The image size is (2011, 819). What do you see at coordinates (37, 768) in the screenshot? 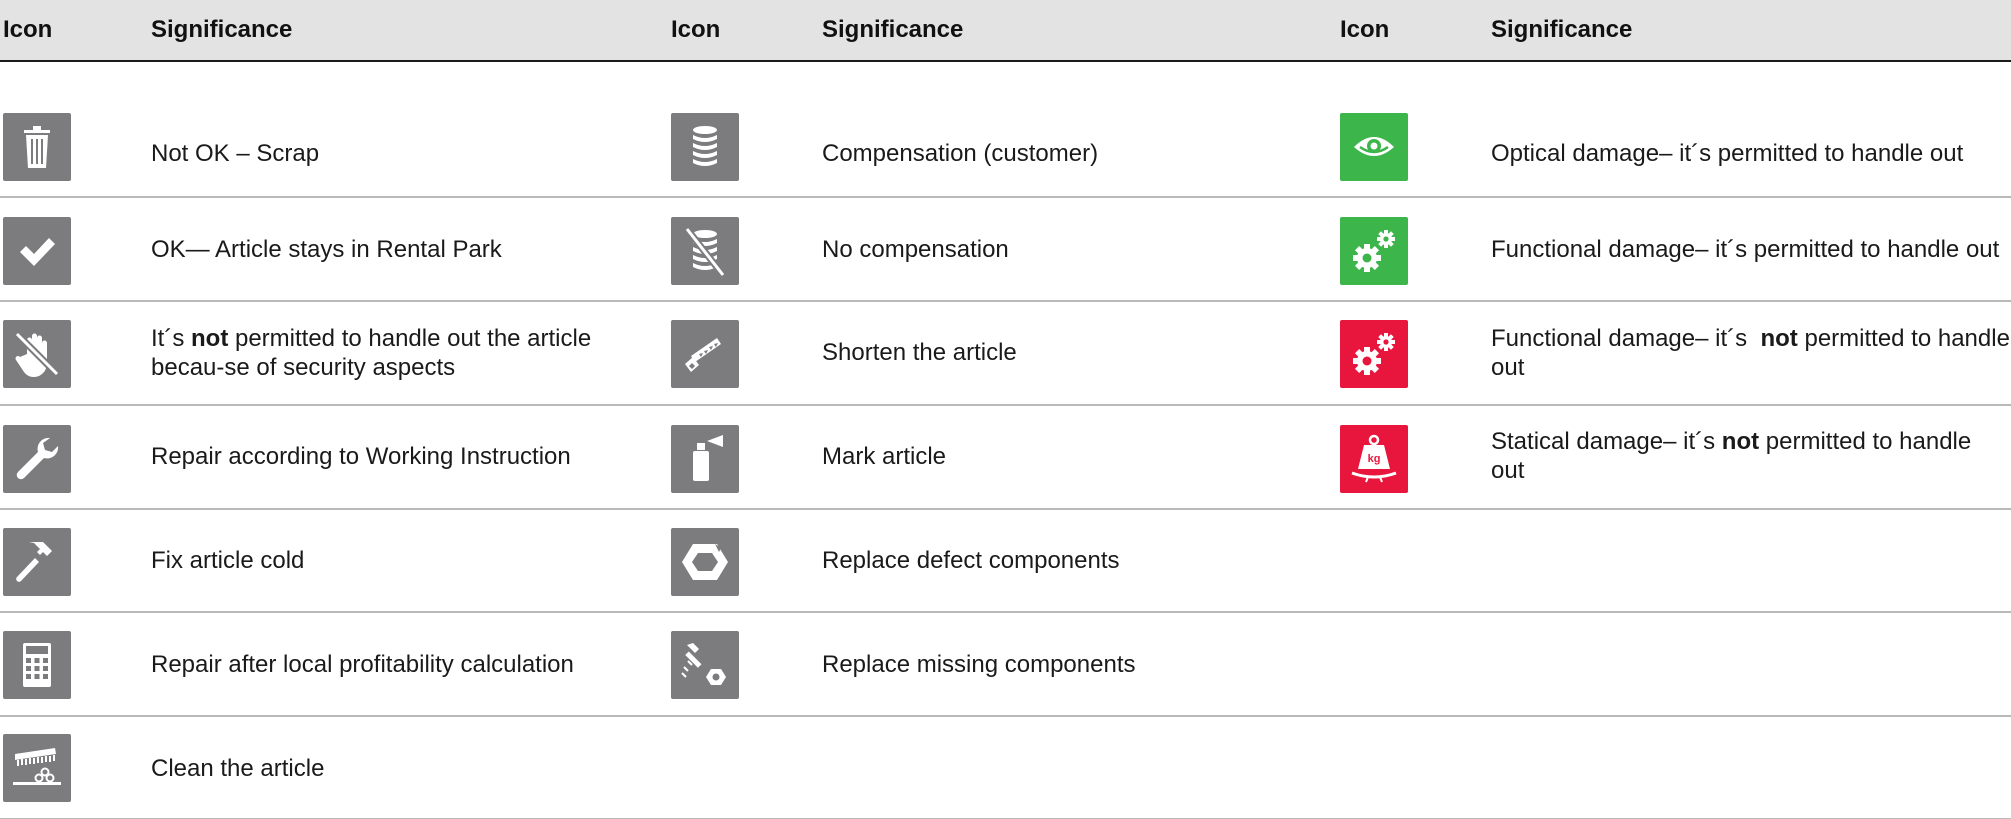
I see `cleaning-brush-icon` at bounding box center [37, 768].